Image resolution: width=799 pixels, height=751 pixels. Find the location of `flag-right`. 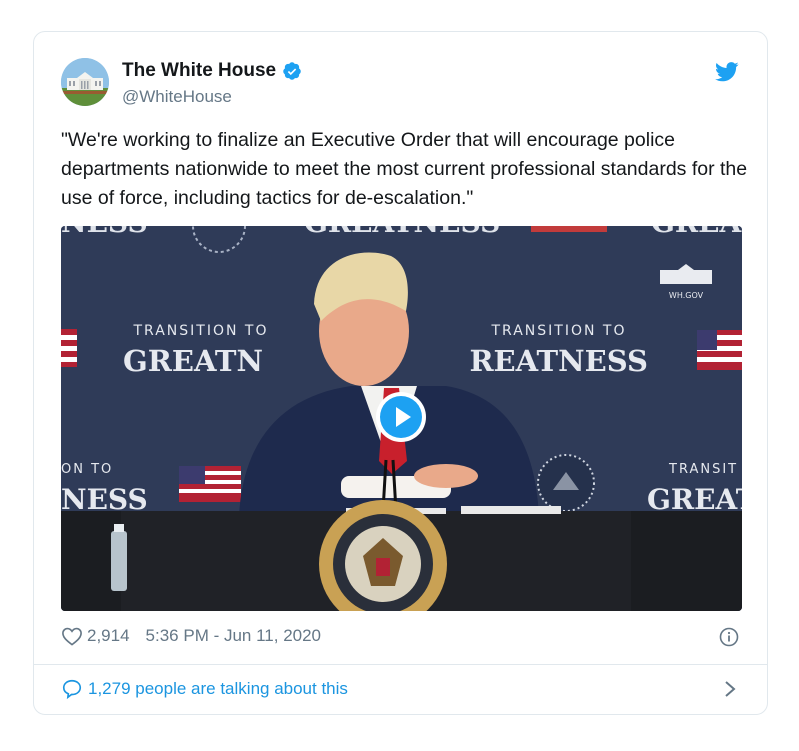

flag-right is located at coordinates (719, 350).